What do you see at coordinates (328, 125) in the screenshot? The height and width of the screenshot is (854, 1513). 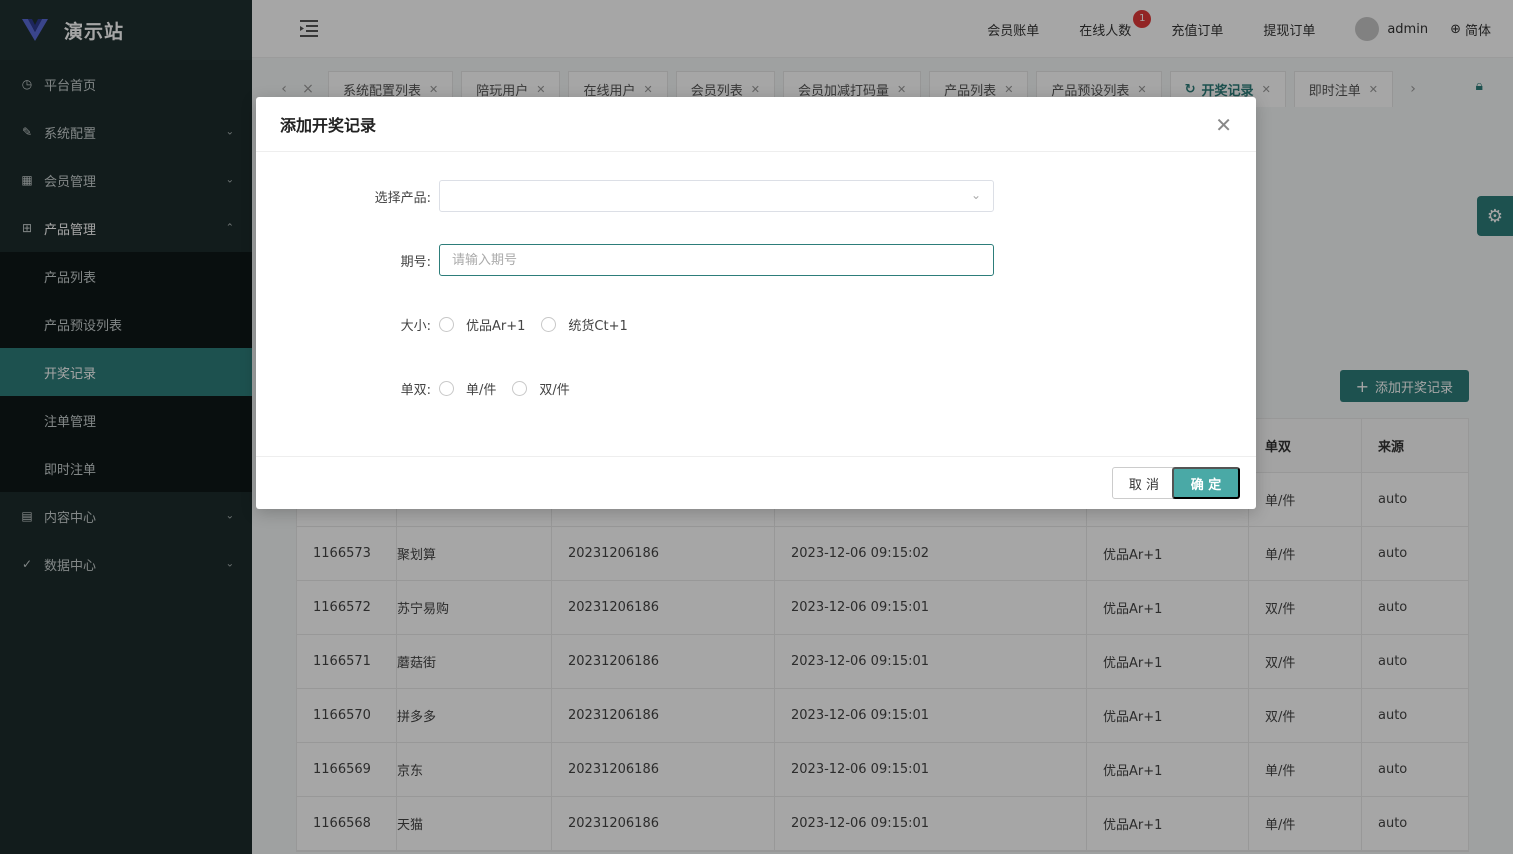 I see `dialog-title: 添加开奖记录` at bounding box center [328, 125].